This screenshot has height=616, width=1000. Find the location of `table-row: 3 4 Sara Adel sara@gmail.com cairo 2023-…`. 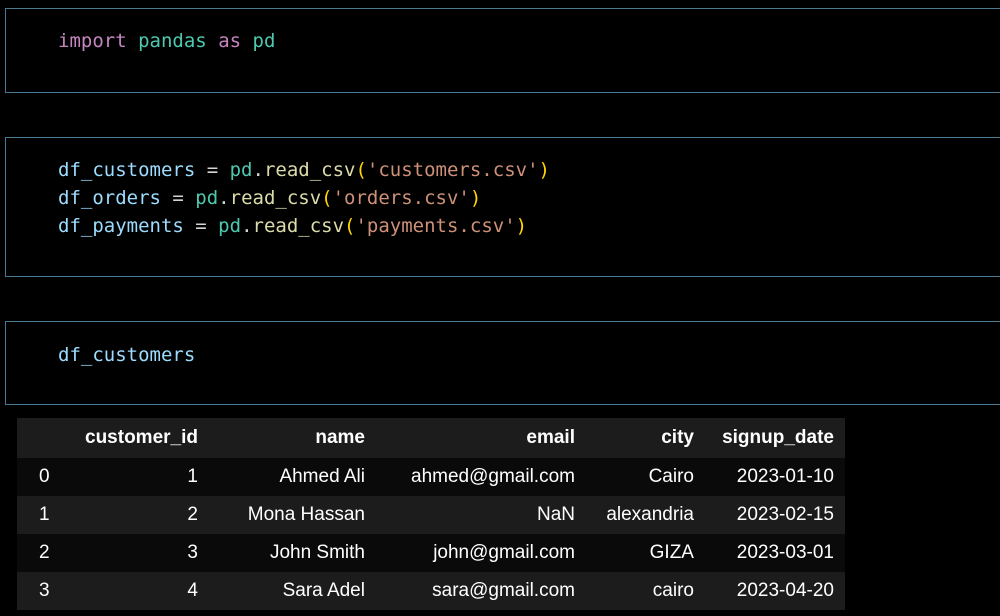

table-row: 3 4 Sara Adel sara@gmail.com cairo 2023-… is located at coordinates (431, 591).